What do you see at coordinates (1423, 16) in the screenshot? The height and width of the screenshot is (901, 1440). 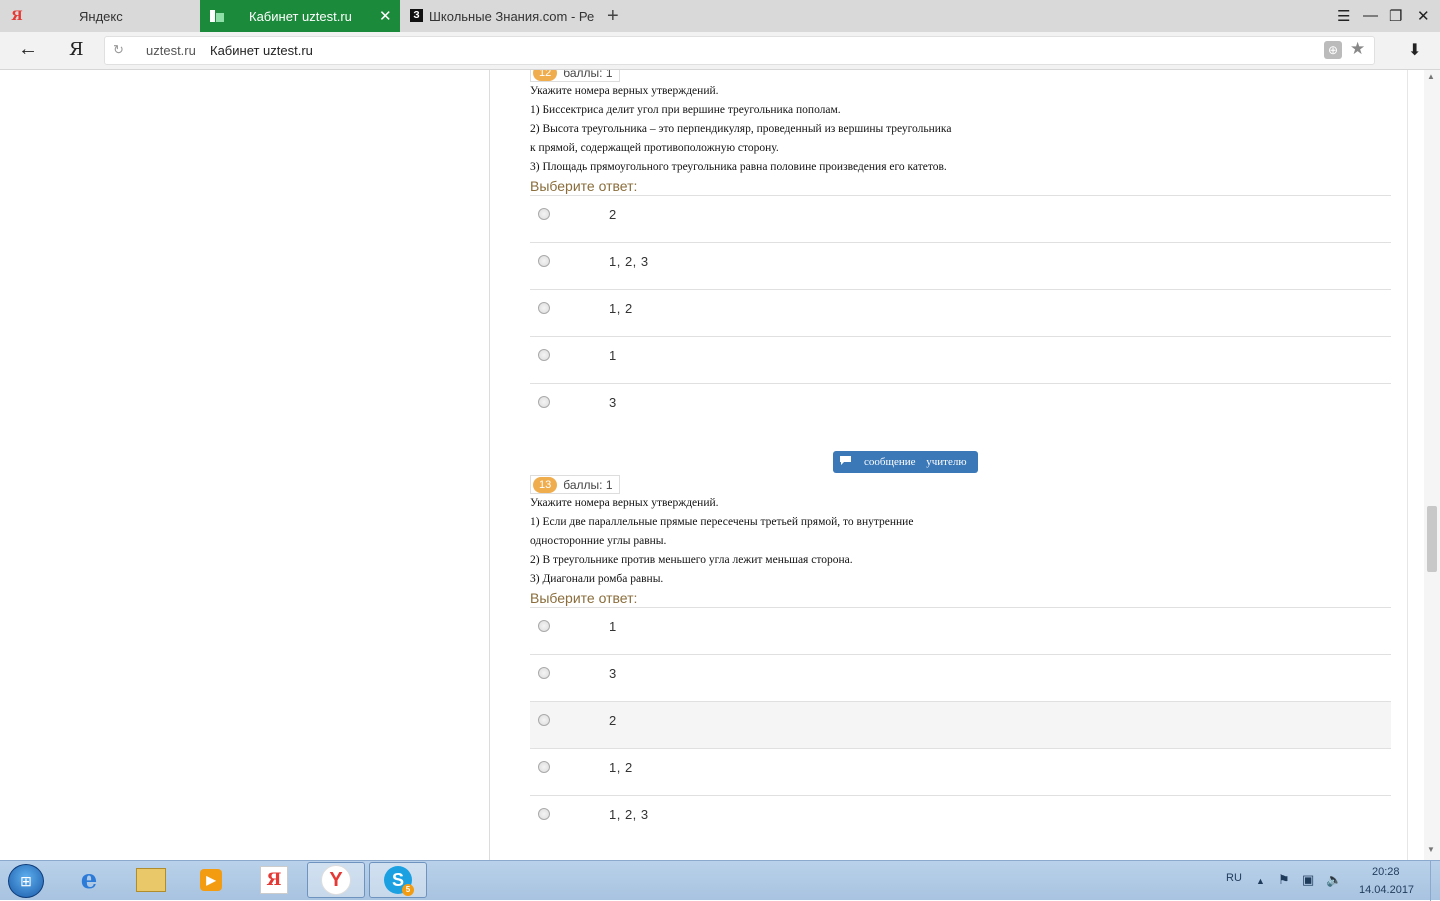 I see `close-window-button: ✕` at bounding box center [1423, 16].